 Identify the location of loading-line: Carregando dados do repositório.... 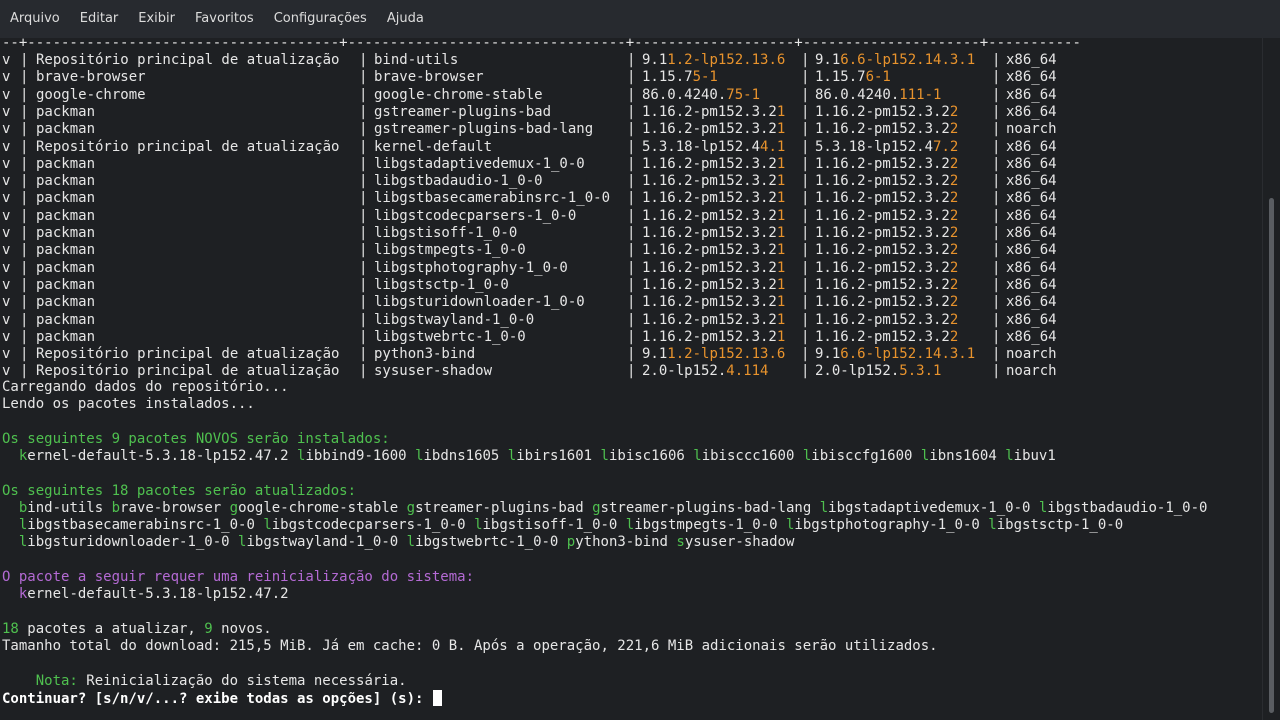
(145, 387).